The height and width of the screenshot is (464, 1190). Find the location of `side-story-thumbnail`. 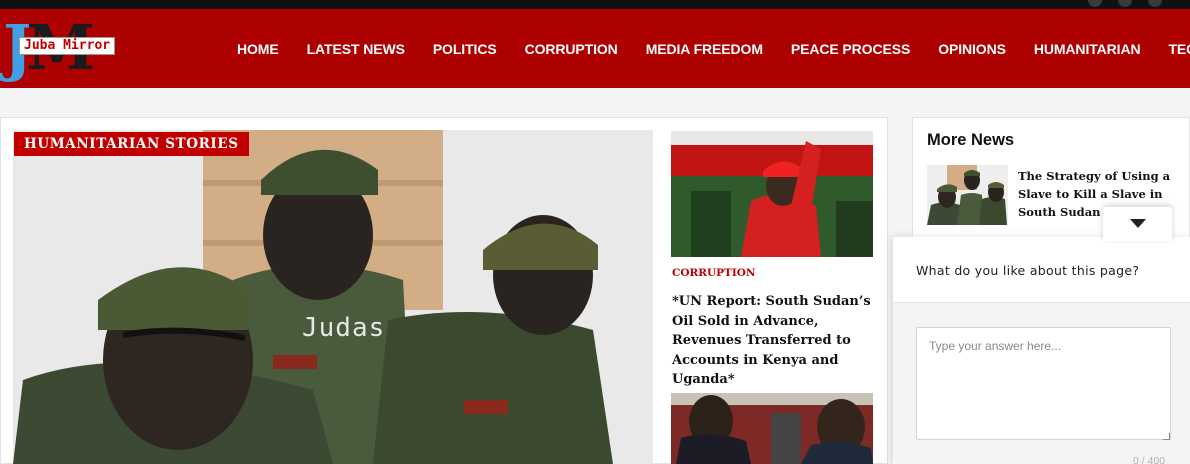

side-story-thumbnail is located at coordinates (772, 194).